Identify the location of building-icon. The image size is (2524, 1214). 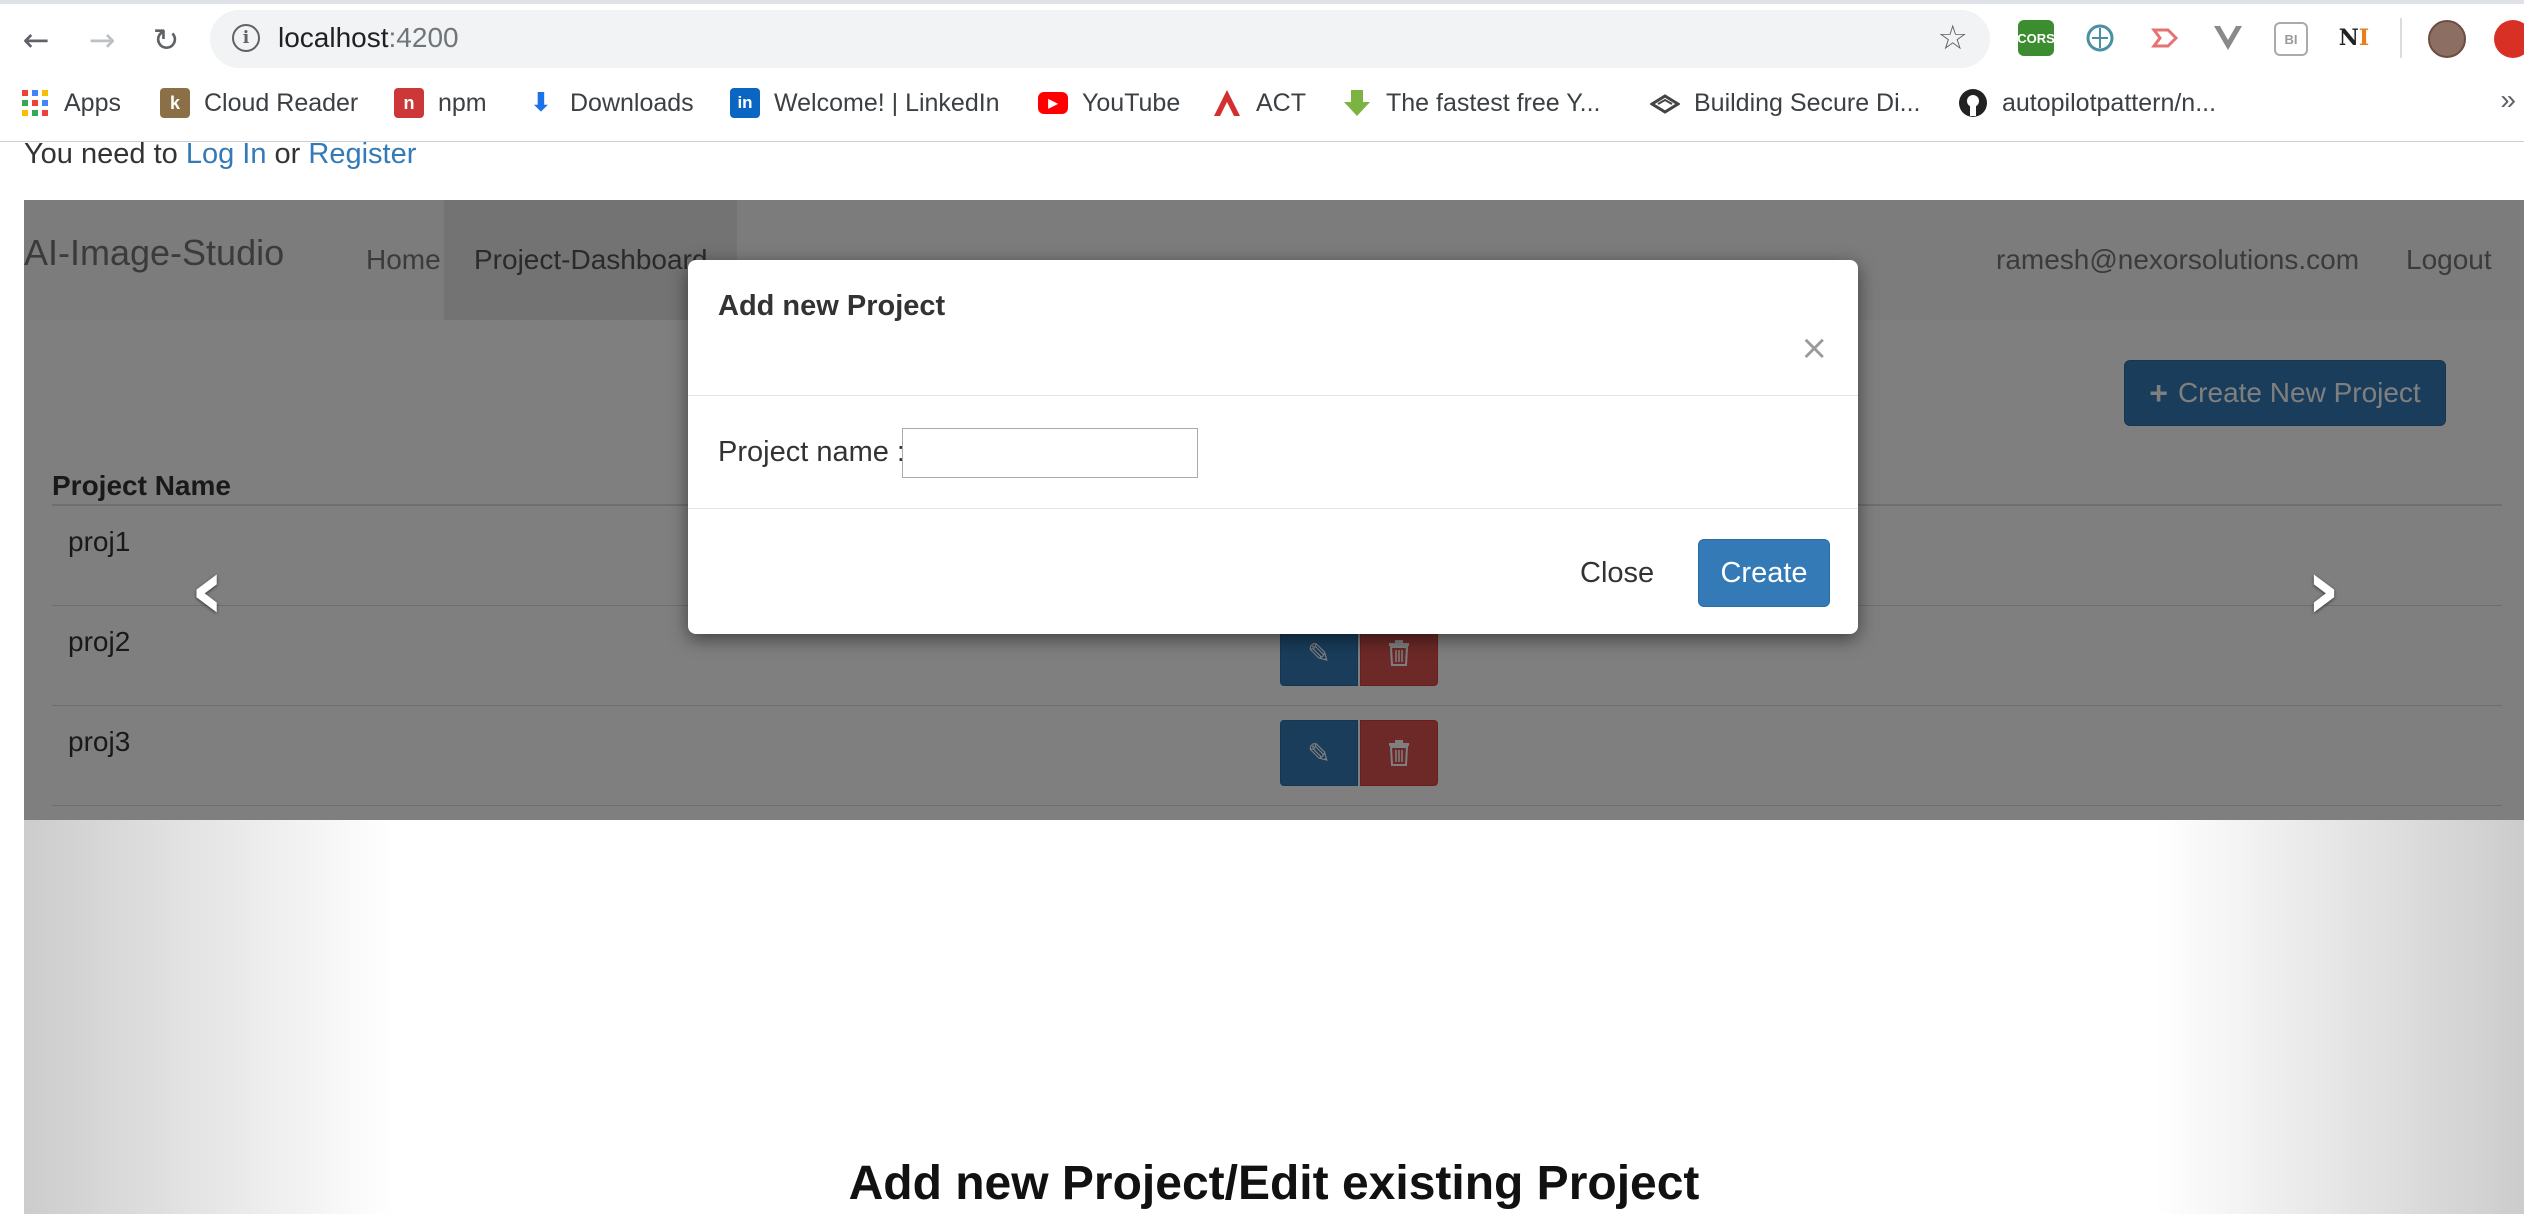
(1665, 103).